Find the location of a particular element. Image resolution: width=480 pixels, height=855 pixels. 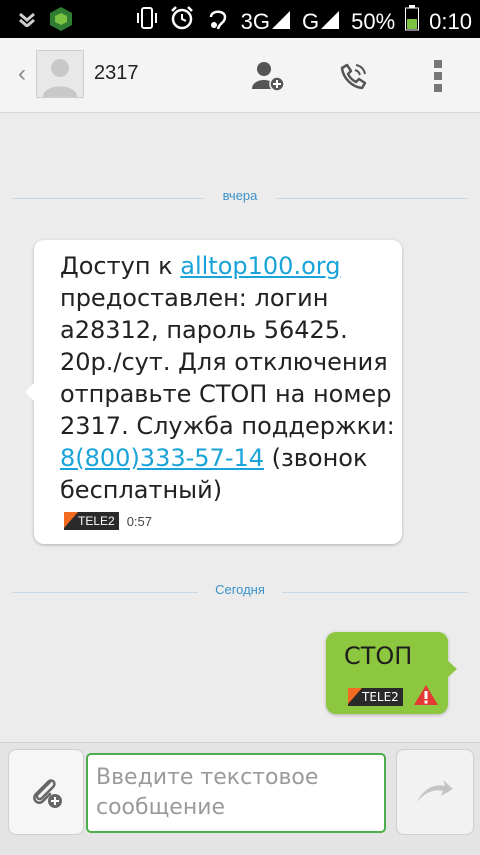

overflow-menu-icon is located at coordinates (438, 76).